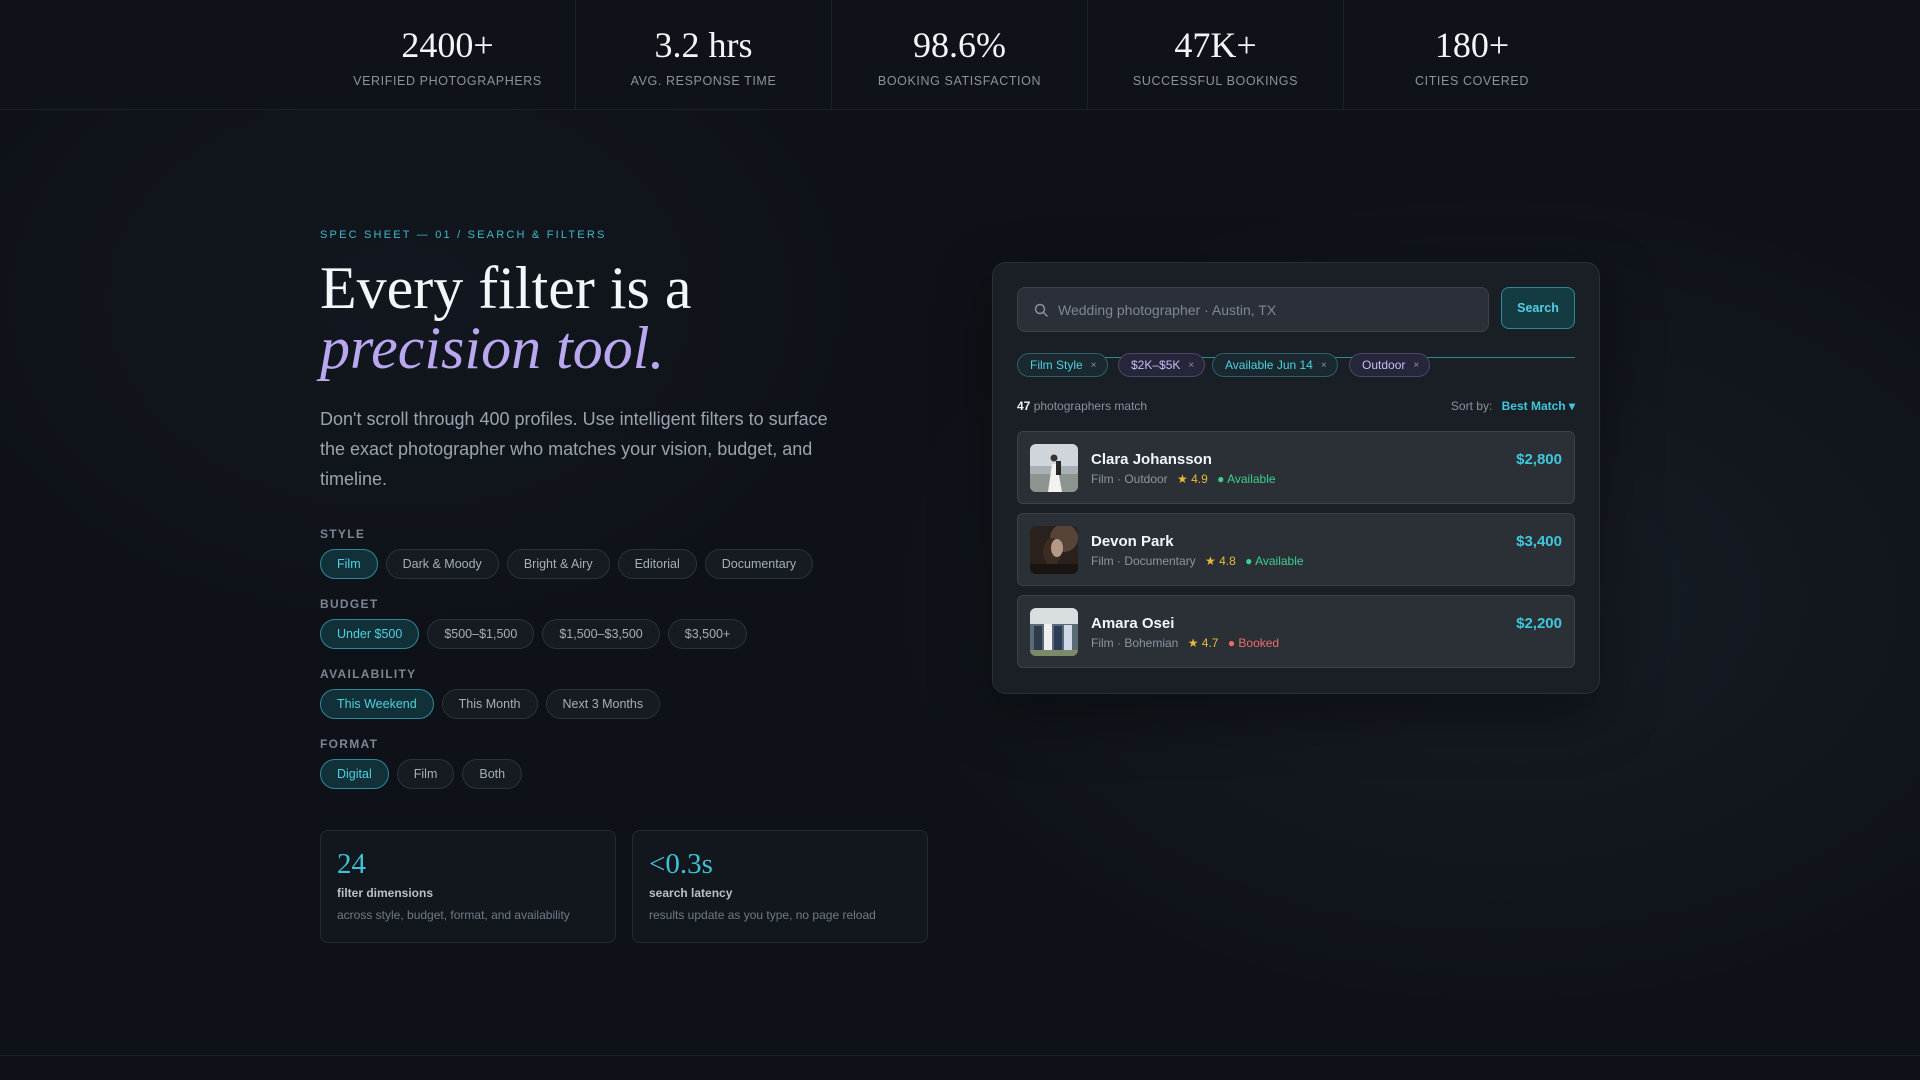 The height and width of the screenshot is (1080, 1920). Describe the element at coordinates (603, 704) in the screenshot. I see `chip-availability-next-3-months: Next 3 Months` at that location.